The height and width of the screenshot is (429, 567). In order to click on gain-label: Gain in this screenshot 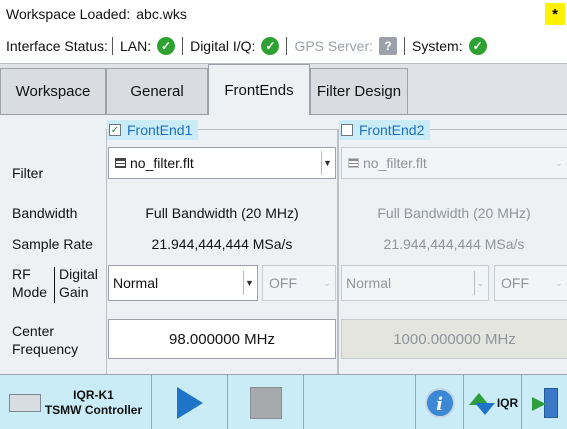, I will do `click(74, 292)`.